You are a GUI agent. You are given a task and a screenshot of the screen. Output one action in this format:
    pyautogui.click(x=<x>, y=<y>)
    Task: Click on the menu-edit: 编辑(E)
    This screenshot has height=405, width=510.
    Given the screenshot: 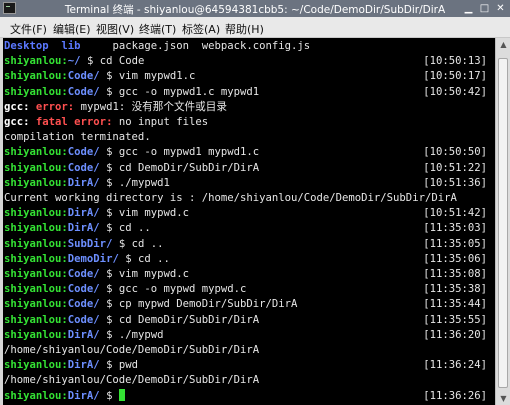 What is the action you would take?
    pyautogui.click(x=72, y=29)
    